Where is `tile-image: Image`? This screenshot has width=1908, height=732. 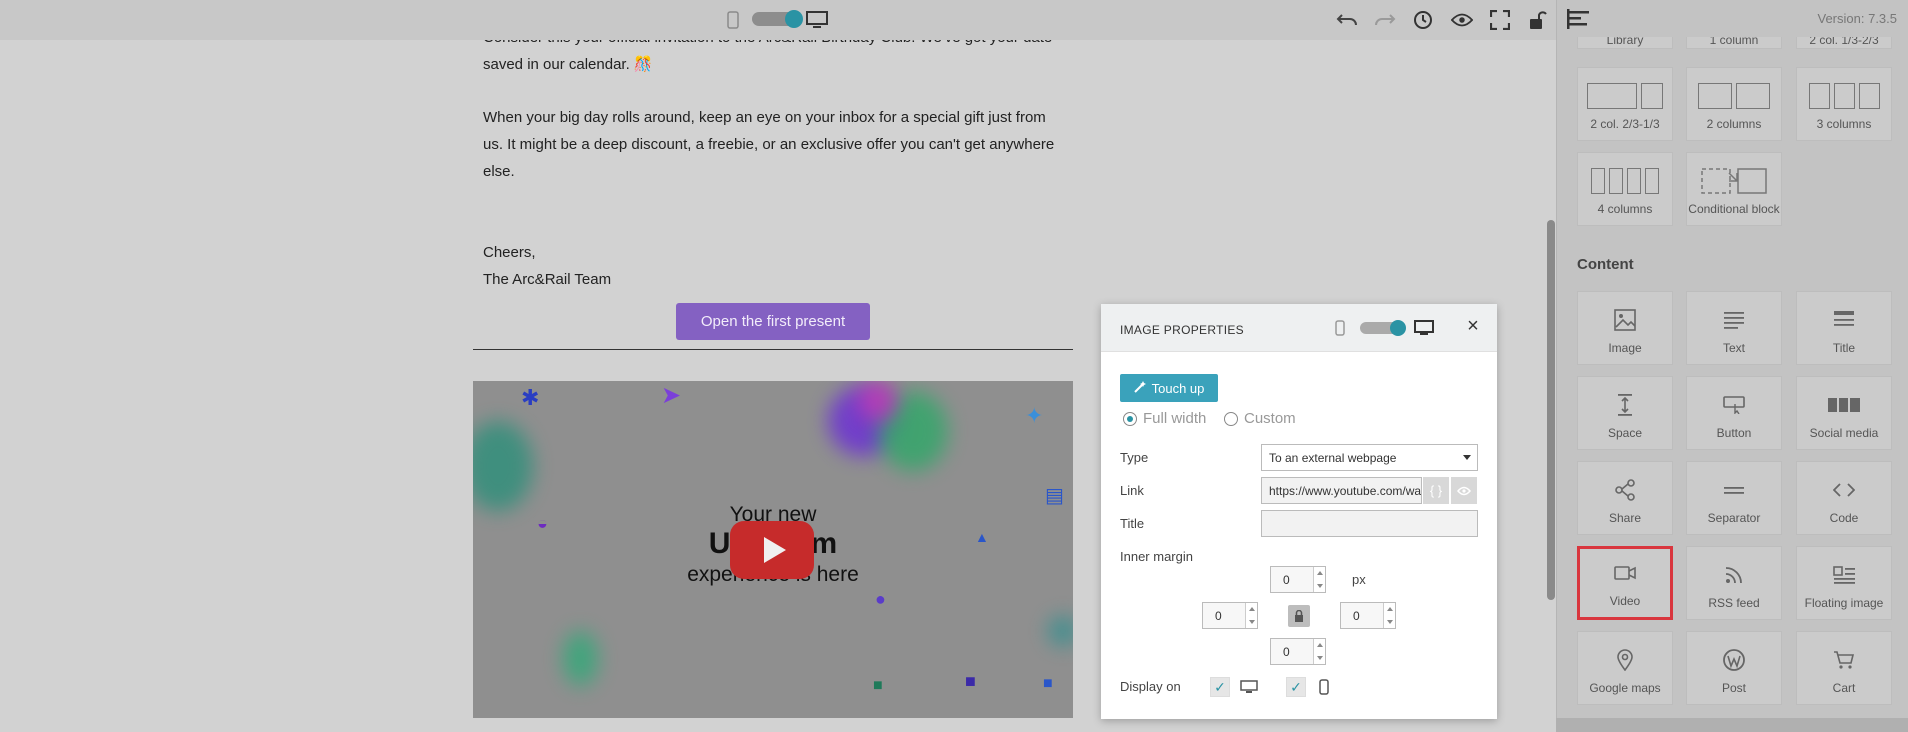 tile-image: Image is located at coordinates (1625, 328).